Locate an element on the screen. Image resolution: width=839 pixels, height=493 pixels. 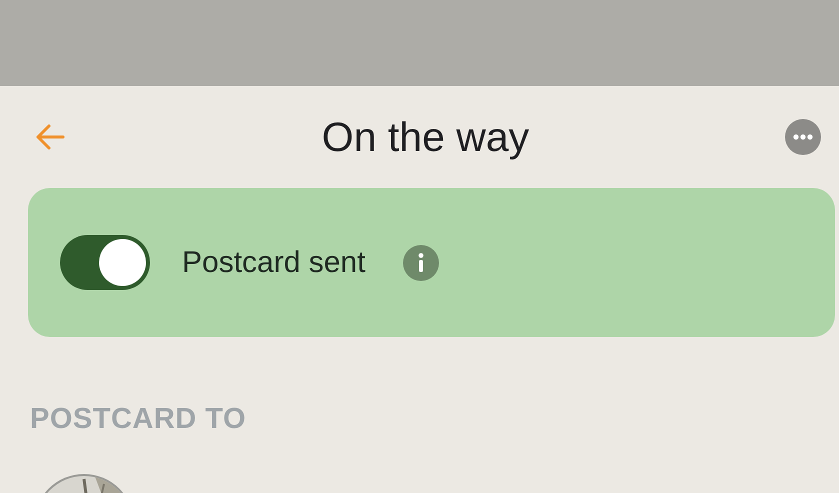
back-button is located at coordinates (50, 137).